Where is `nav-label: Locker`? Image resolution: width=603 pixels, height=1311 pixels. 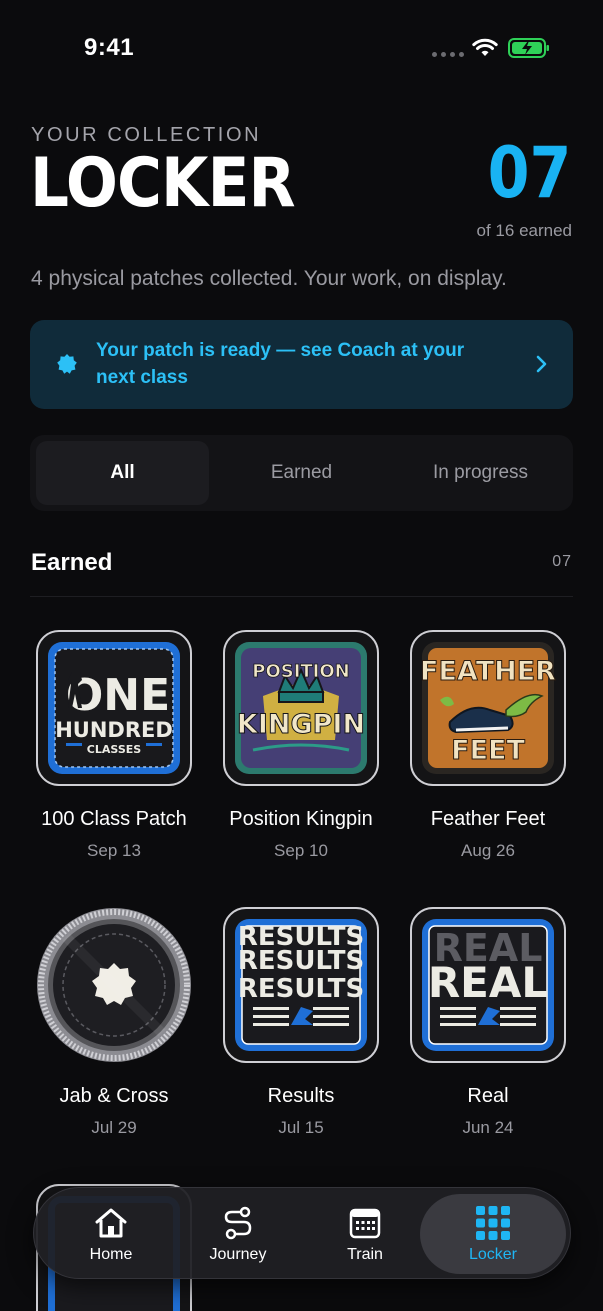 nav-label: Locker is located at coordinates (493, 1254).